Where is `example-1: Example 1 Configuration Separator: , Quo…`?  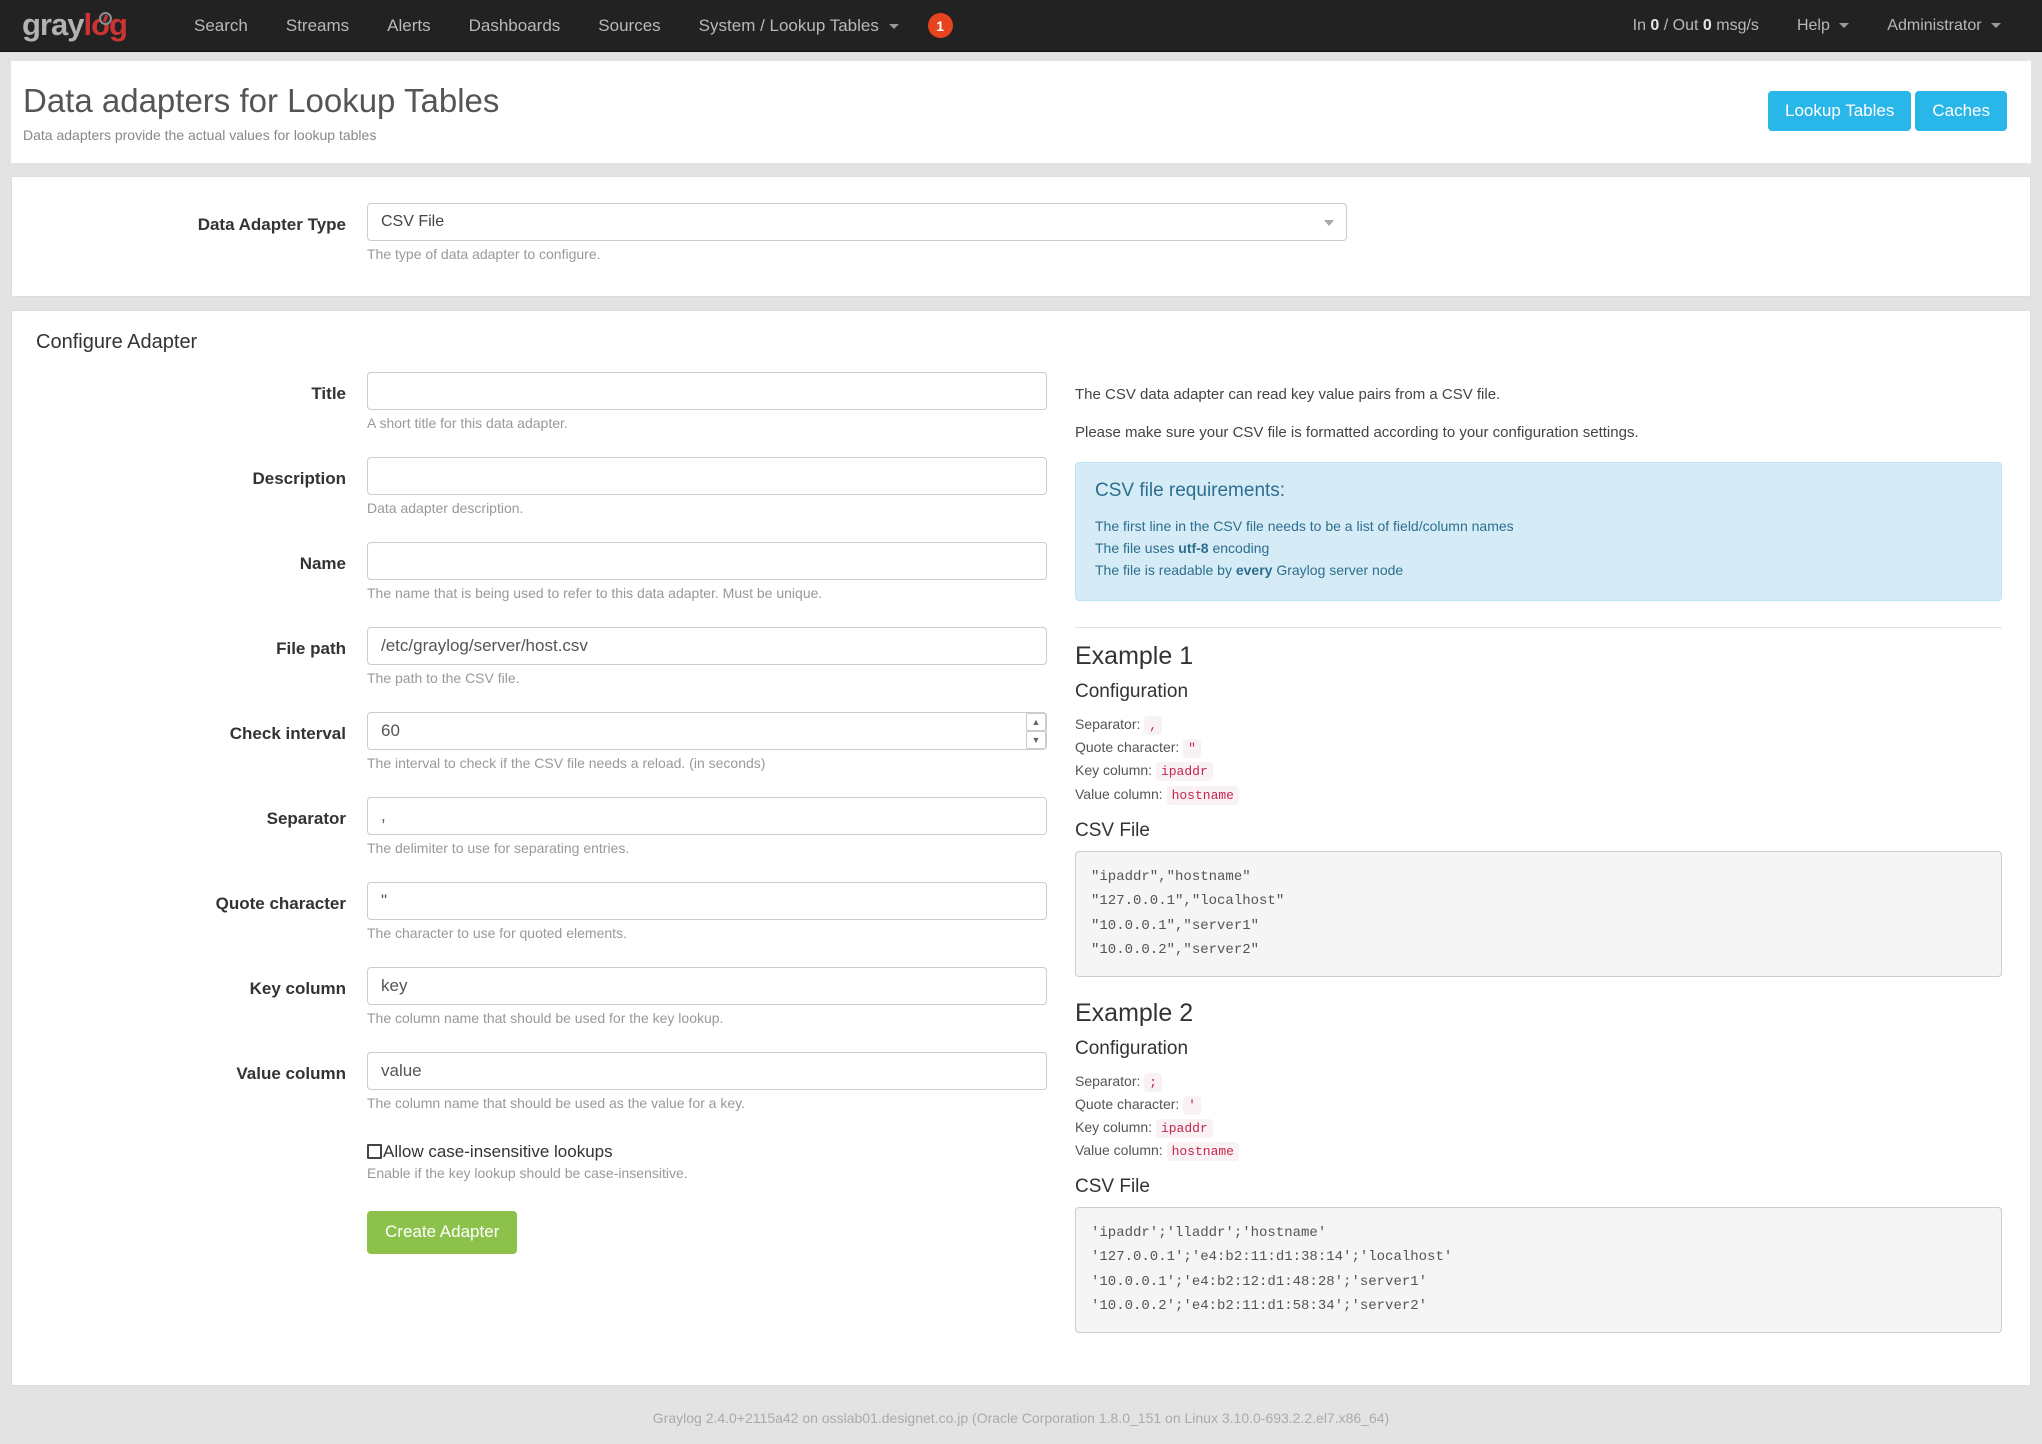 example-1: Example 1 Configuration Separator: , Quo… is located at coordinates (1538, 809).